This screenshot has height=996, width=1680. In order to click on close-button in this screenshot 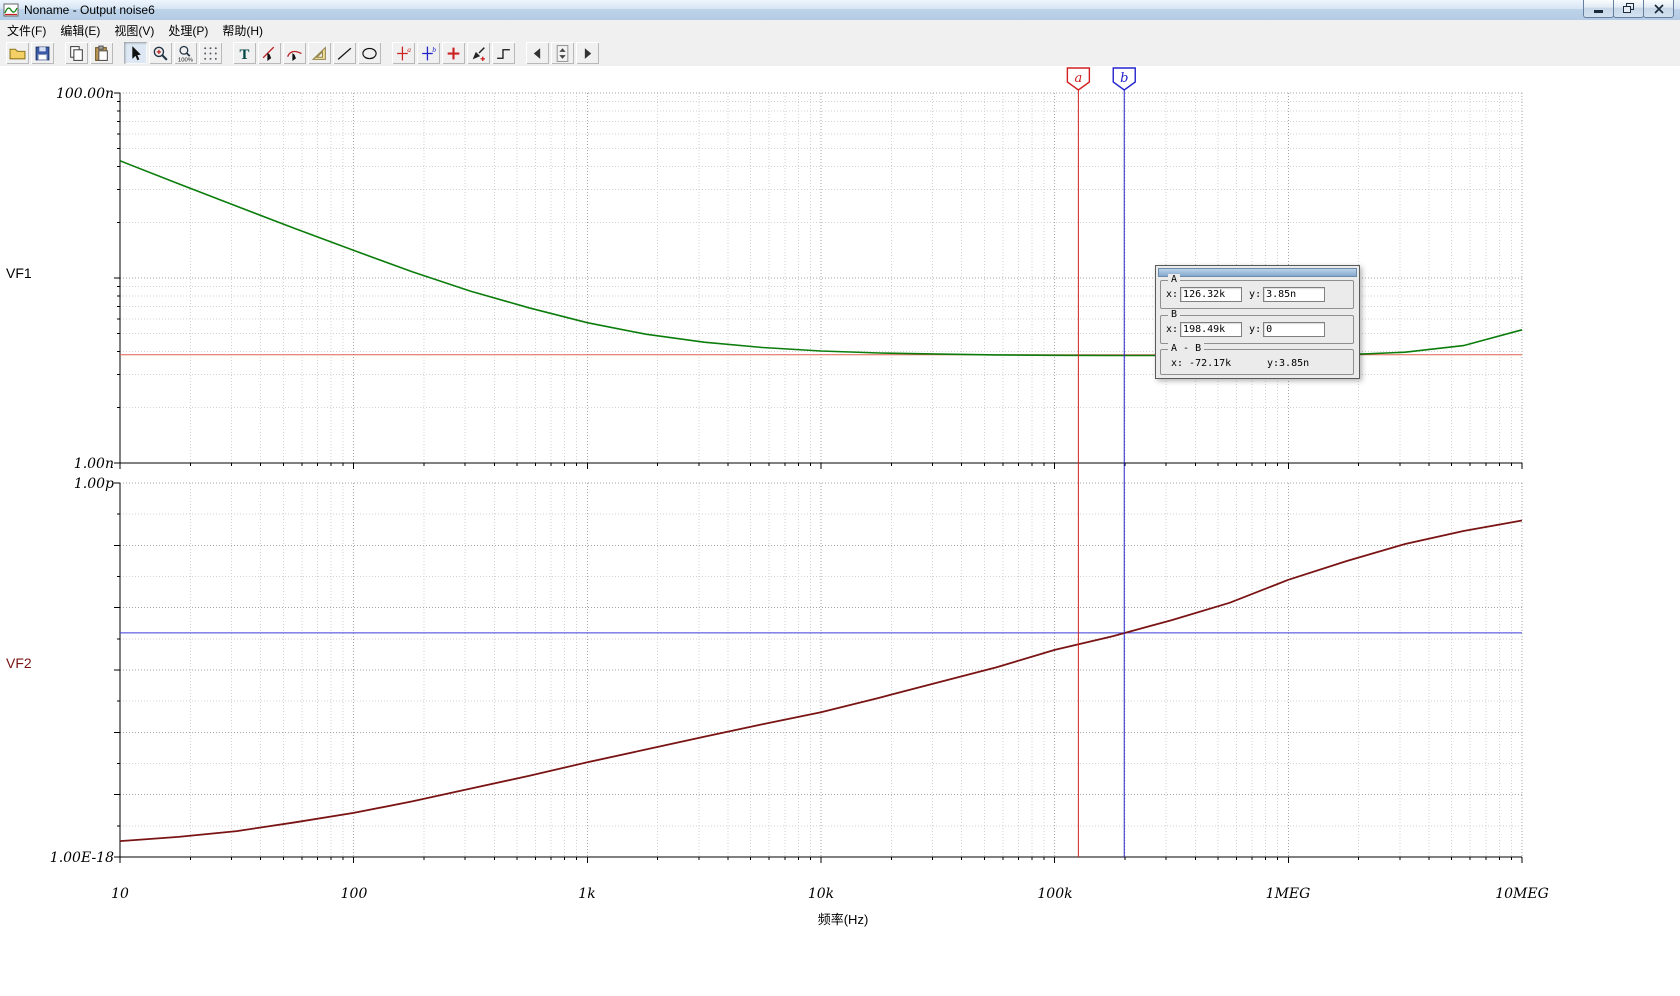, I will do `click(1658, 9)`.